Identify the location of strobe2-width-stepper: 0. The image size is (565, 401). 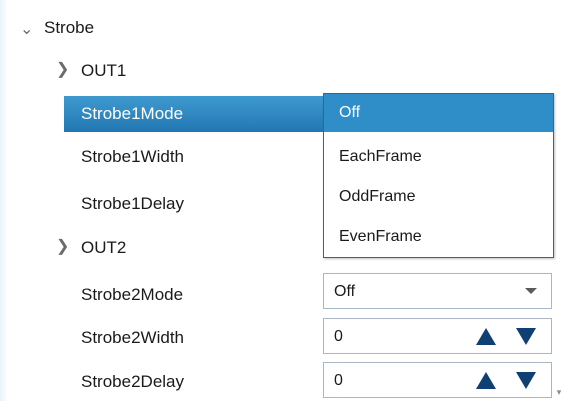
(437, 336).